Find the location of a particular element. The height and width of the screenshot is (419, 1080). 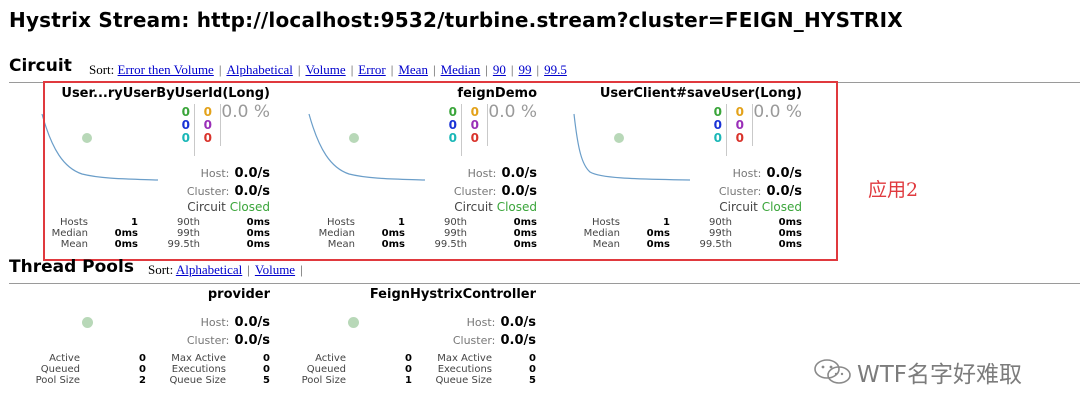

stat-value: 1 is located at coordinates (408, 380).